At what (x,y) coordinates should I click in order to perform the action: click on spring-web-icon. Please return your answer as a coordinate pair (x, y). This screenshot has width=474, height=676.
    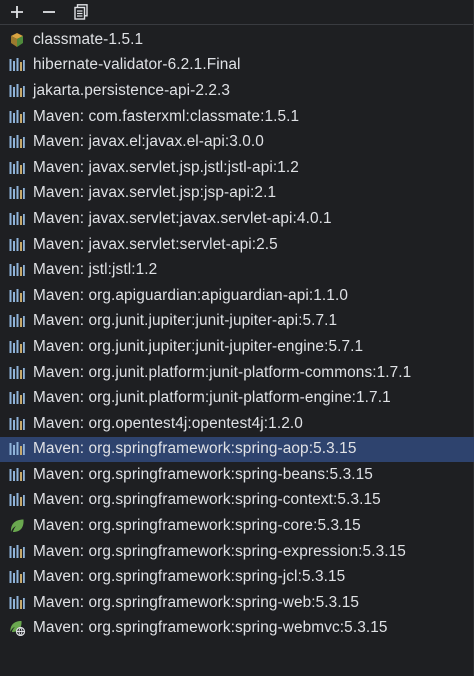
    Looking at the image, I should click on (17, 628).